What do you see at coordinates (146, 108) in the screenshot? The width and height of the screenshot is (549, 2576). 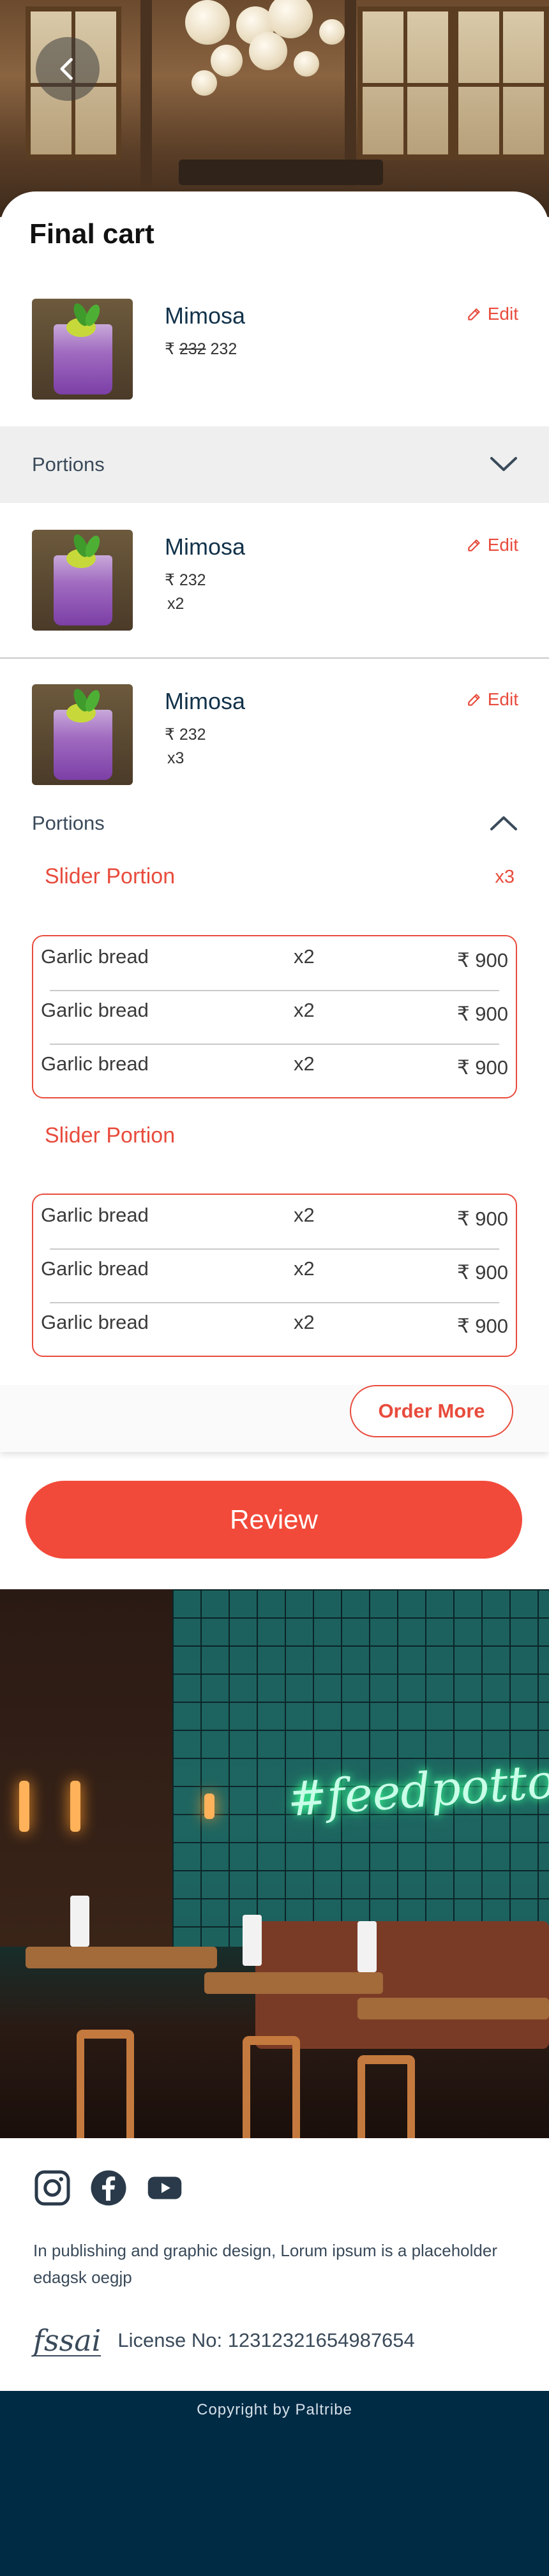 I see `hero-beam` at bounding box center [146, 108].